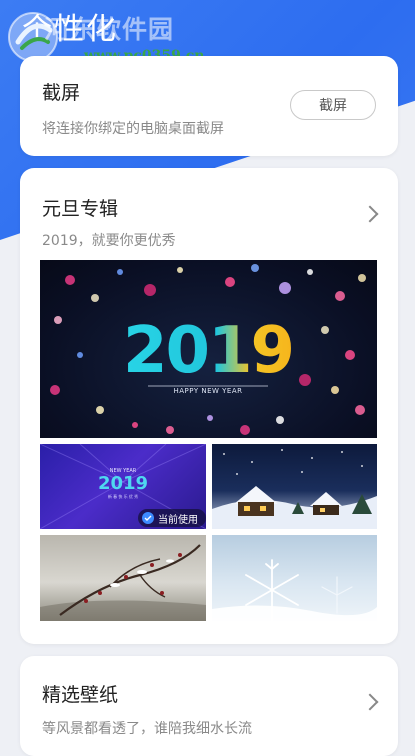 The height and width of the screenshot is (756, 415). I want to click on thumb-line: 新 春 快 乐 优 秀, so click(123, 496).